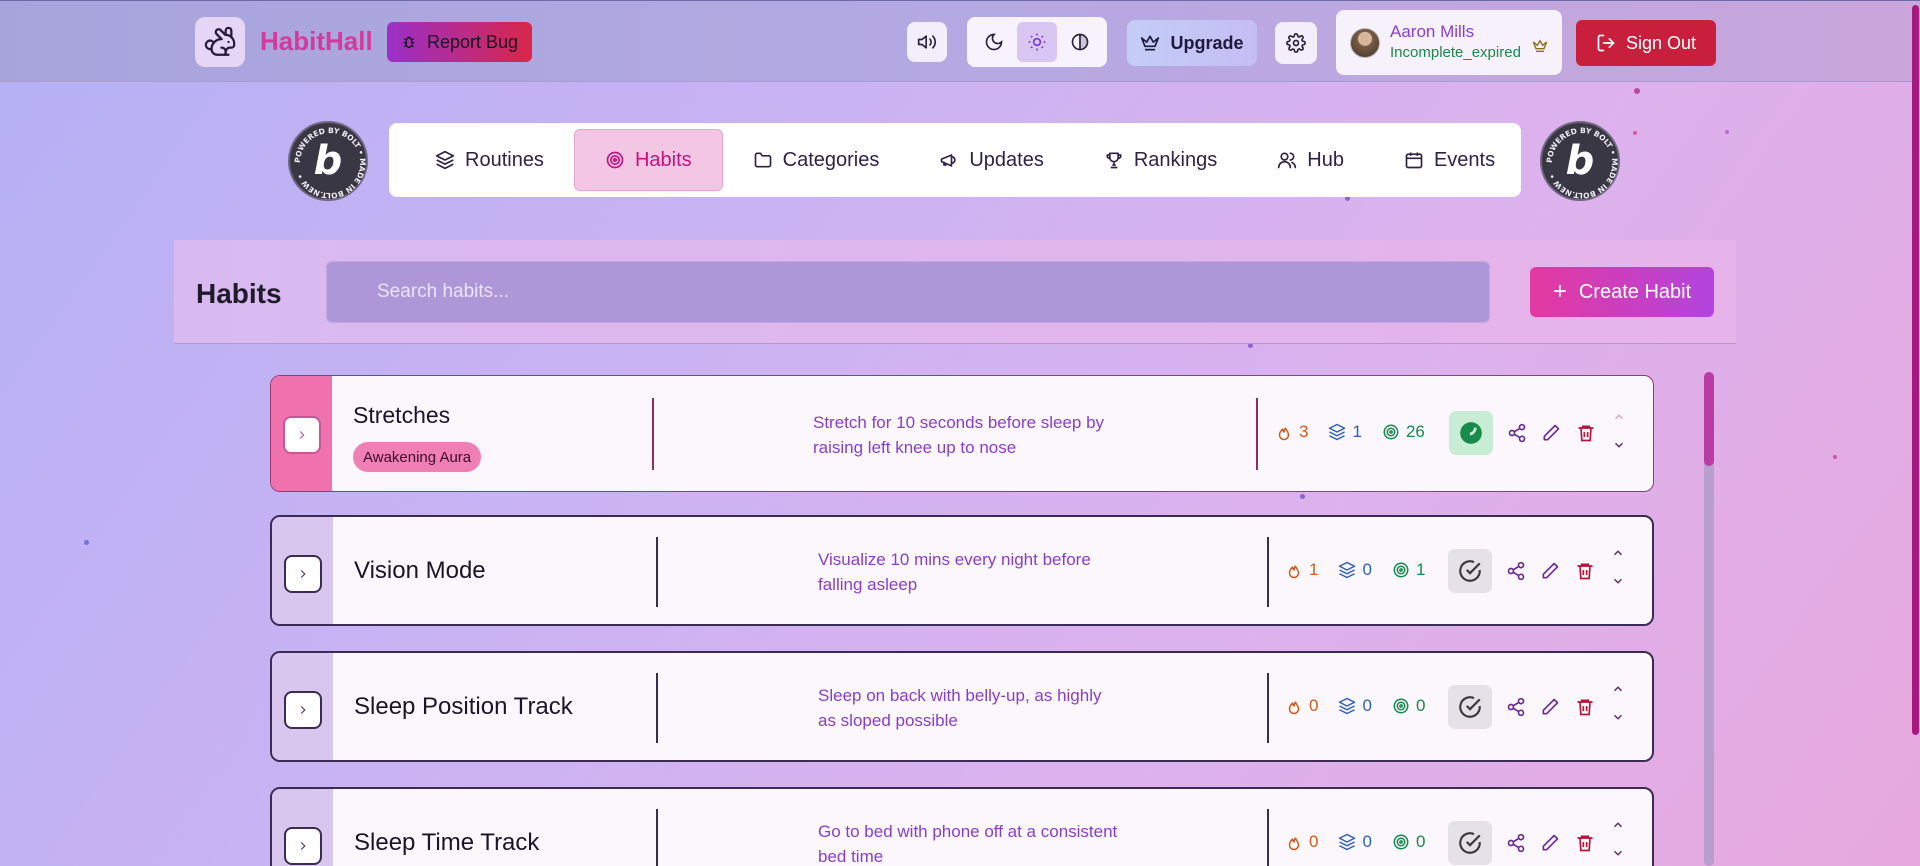  Describe the element at coordinates (447, 842) in the screenshot. I see `habit-name: Sleep Time Track` at that location.